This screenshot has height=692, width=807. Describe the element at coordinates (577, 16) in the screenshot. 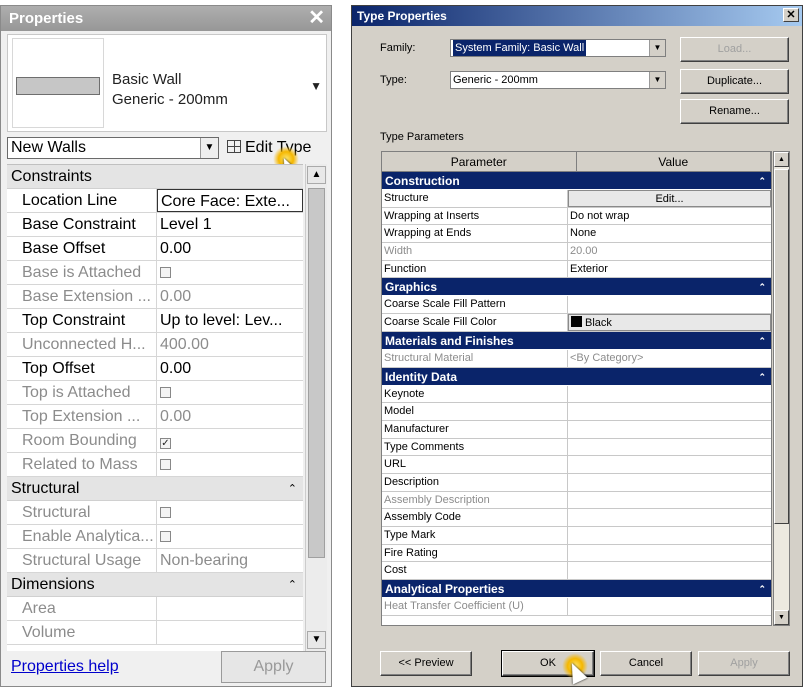

I see `dialog-title-bar: Type Properties ✕` at that location.